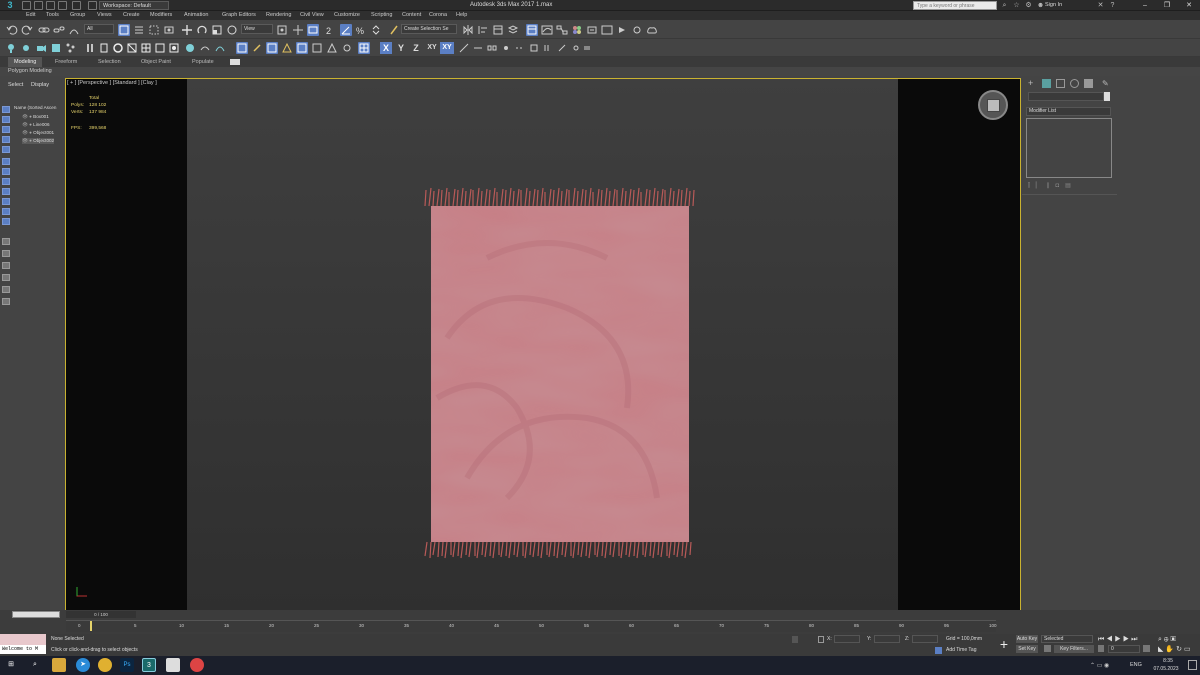  What do you see at coordinates (938, 650) in the screenshot?
I see `time-tag-icon` at bounding box center [938, 650].